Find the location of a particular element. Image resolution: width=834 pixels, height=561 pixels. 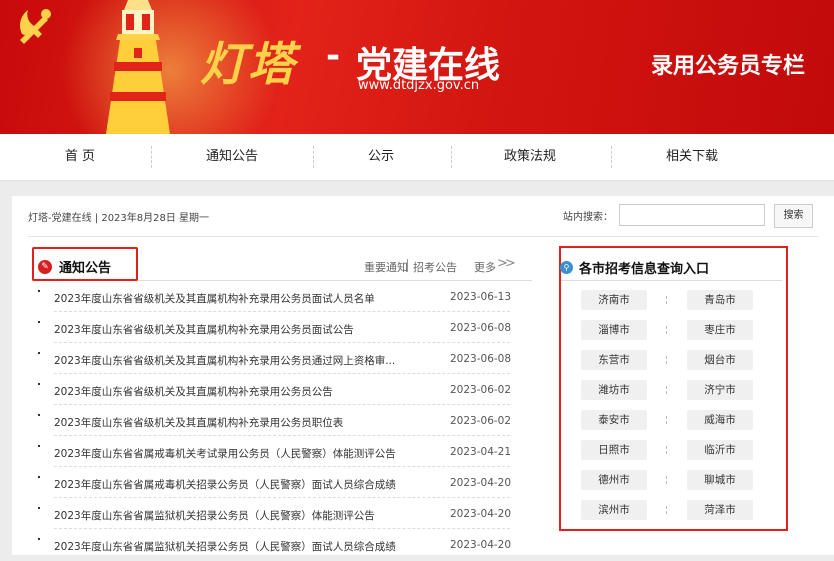

party-emblem-icon is located at coordinates (35, 26).